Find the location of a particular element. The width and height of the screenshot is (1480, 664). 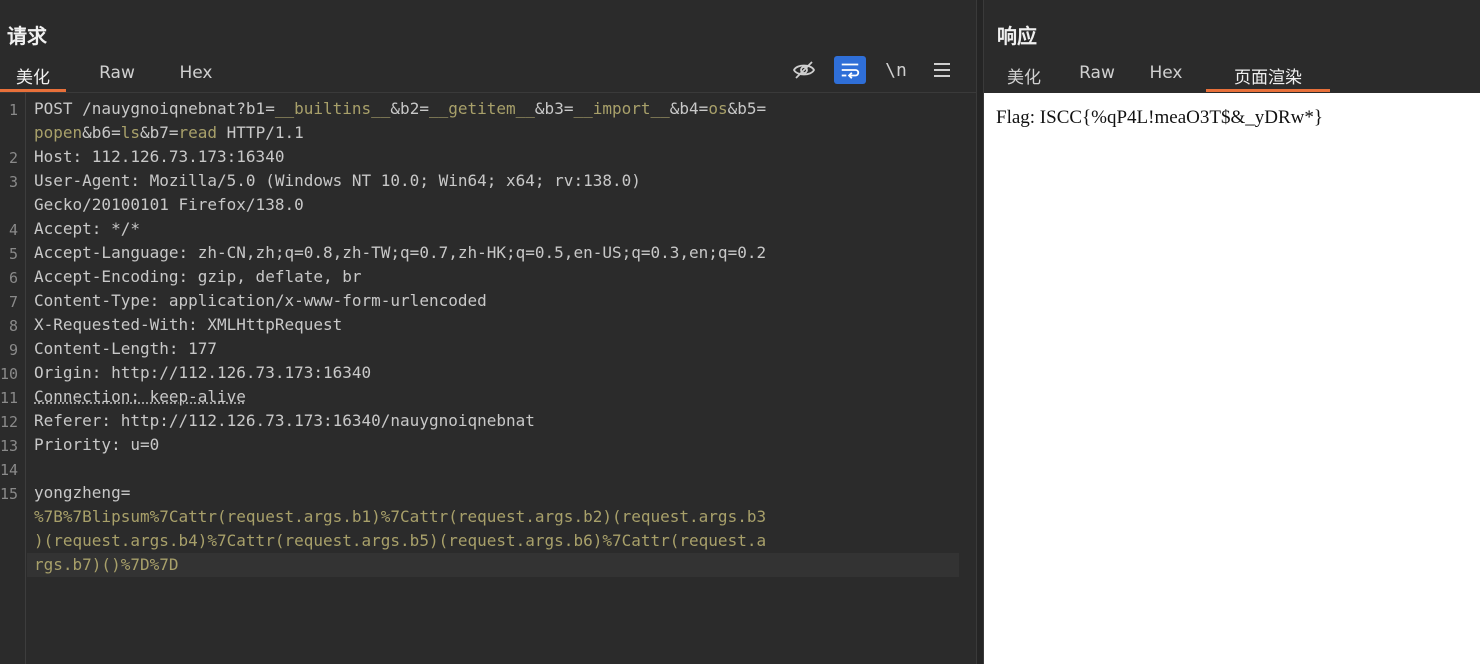

code-line: Accept-Encoding: gzip, deflate, br is located at coordinates (499, 277).